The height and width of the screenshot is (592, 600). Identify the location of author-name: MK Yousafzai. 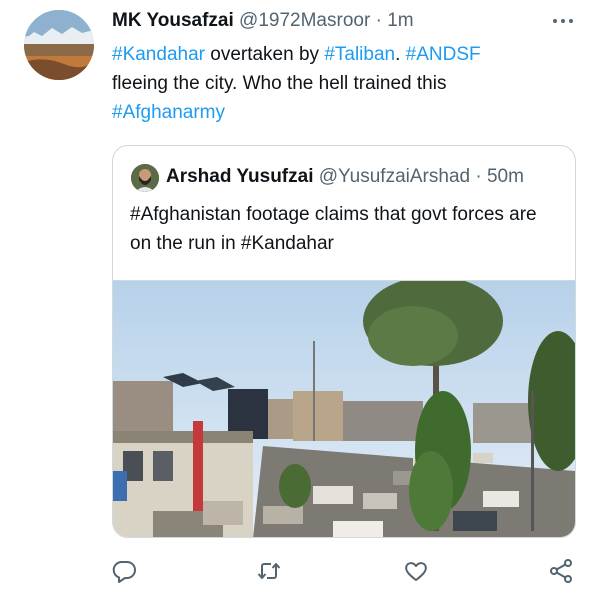
(173, 20).